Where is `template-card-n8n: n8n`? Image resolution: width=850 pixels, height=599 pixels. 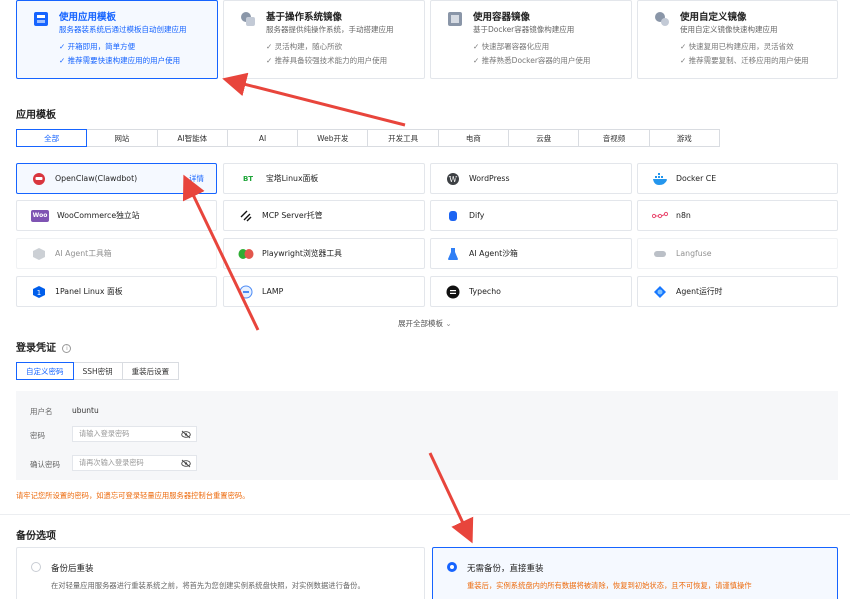
template-card-n8n: n8n is located at coordinates (737, 215).